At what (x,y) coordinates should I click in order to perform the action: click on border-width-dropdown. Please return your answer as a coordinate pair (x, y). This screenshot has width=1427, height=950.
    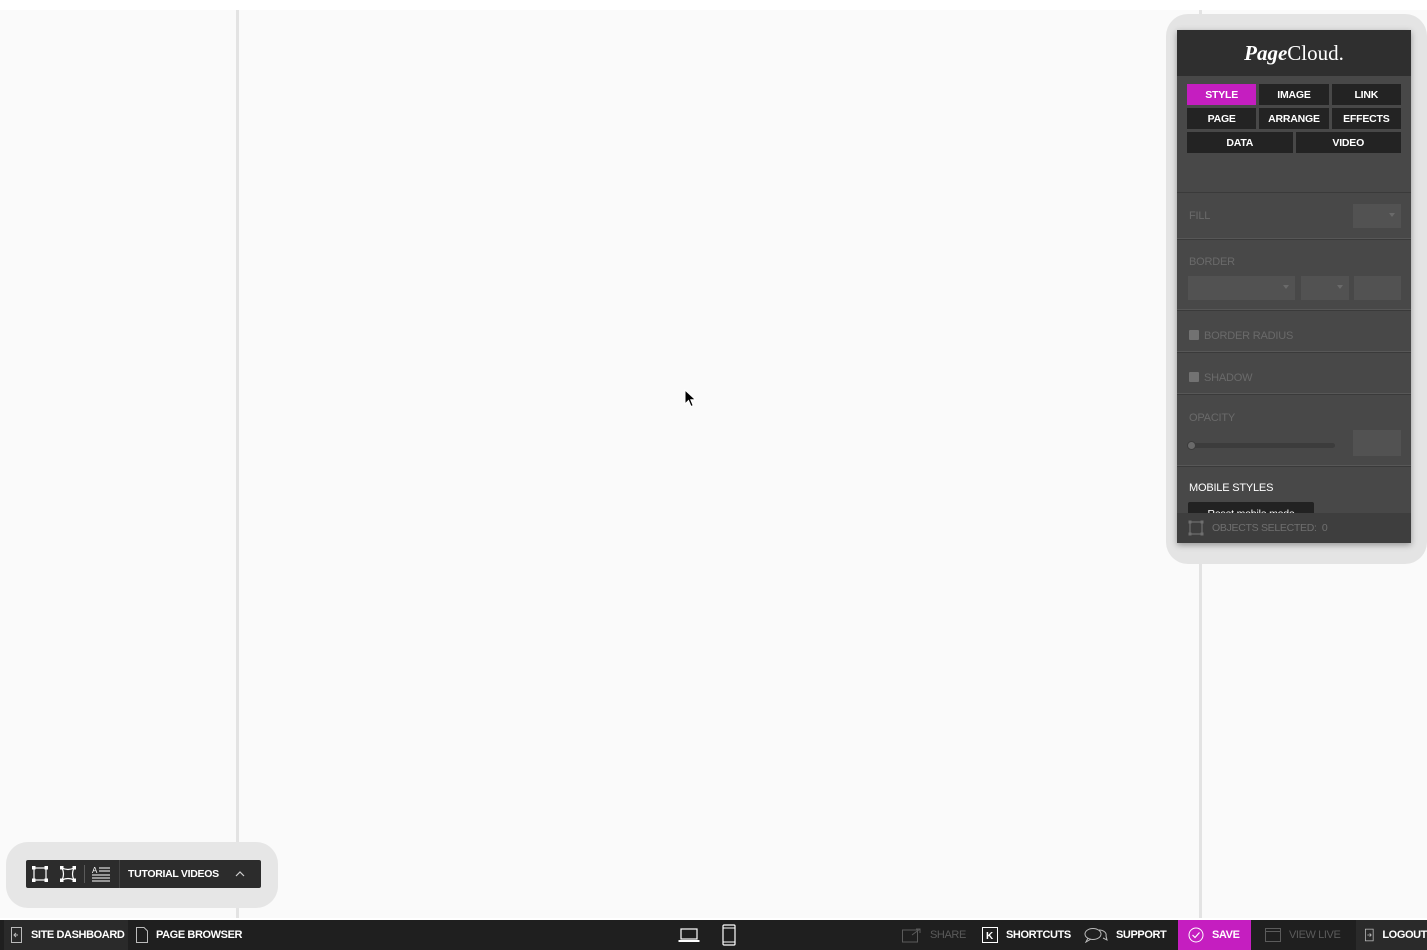
    Looking at the image, I should click on (1325, 288).